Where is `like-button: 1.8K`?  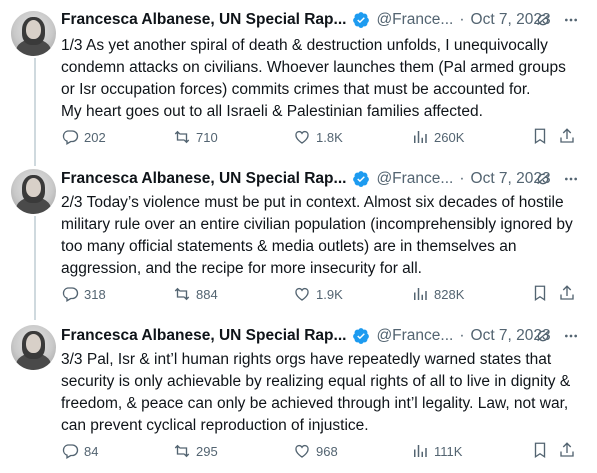
like-button: 1.8K is located at coordinates (318, 137).